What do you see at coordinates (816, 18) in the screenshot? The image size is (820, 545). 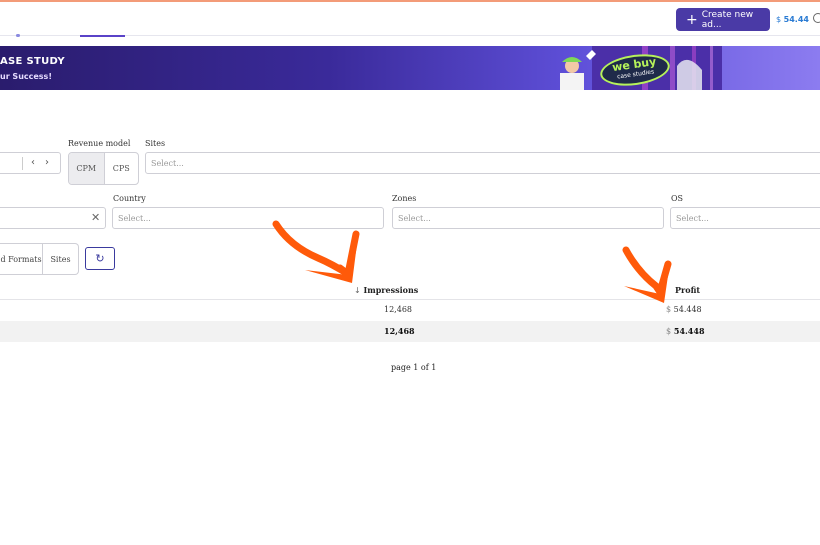 I see `user-menu-icon` at bounding box center [816, 18].